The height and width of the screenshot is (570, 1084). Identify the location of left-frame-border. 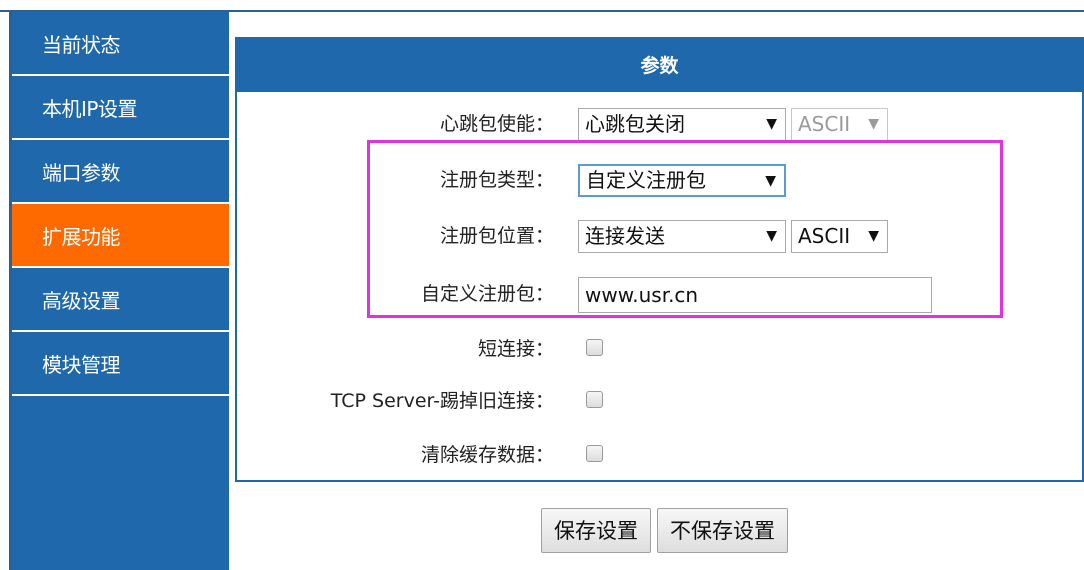
(6, 291).